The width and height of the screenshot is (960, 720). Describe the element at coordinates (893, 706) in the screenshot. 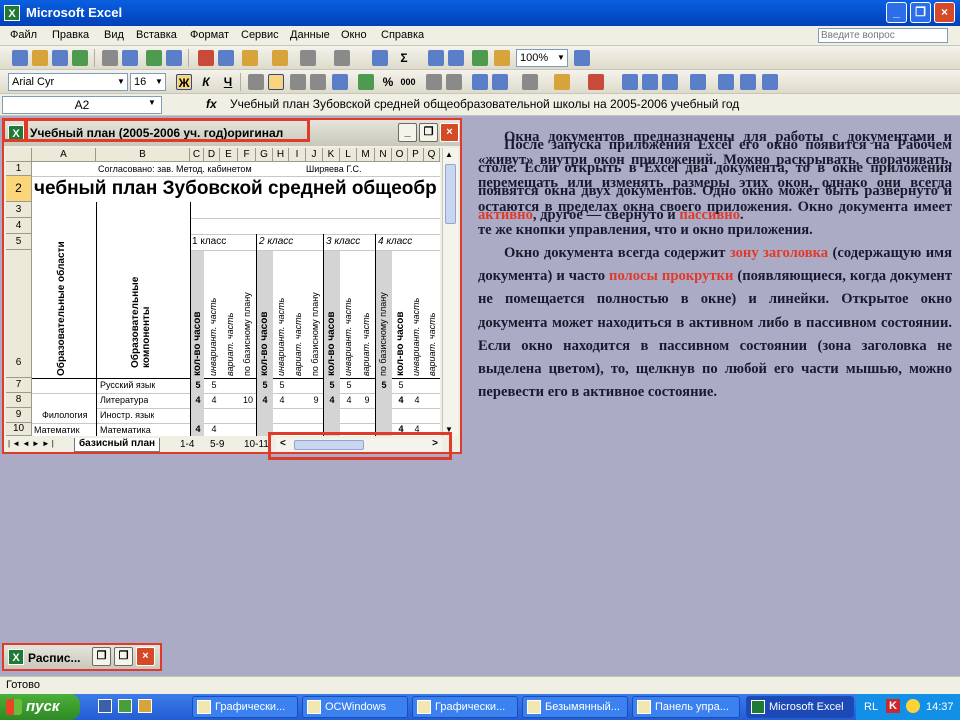

I see `antivirus-icon: K` at that location.